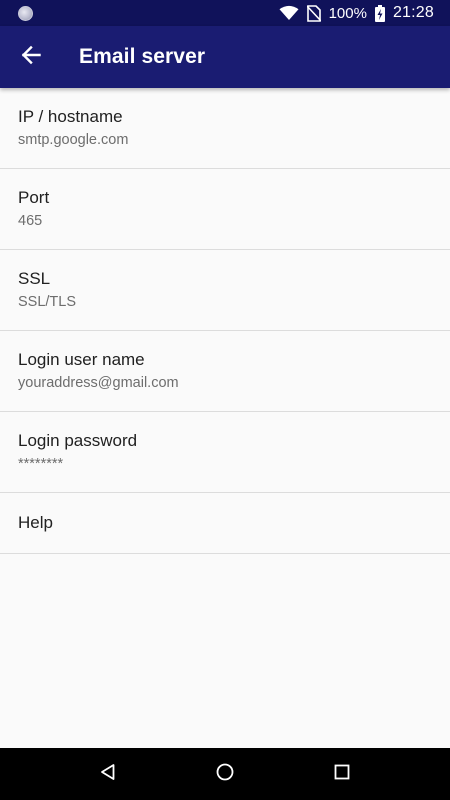 Image resolution: width=450 pixels, height=800 pixels. What do you see at coordinates (225, 57) in the screenshot?
I see `app-bar: Email server` at bounding box center [225, 57].